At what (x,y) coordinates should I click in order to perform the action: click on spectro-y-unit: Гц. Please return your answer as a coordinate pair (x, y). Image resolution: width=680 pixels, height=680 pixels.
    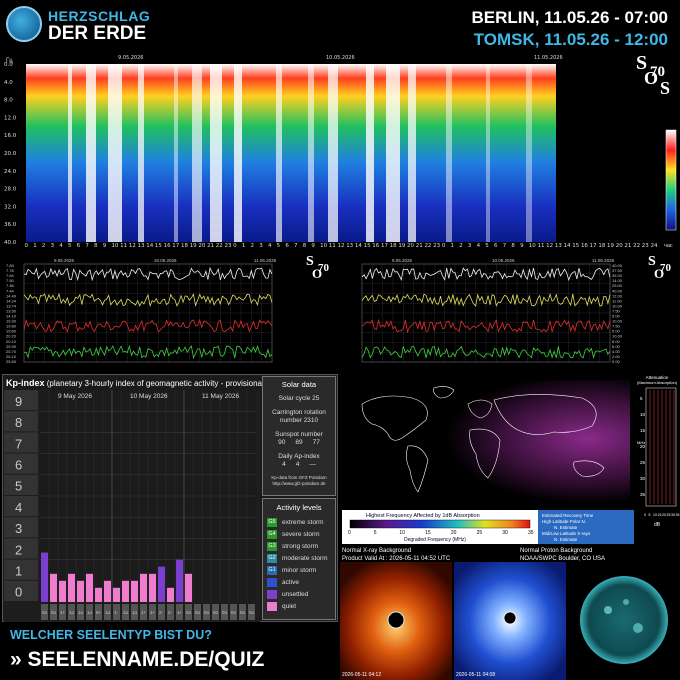
    Looking at the image, I should click on (9, 61).